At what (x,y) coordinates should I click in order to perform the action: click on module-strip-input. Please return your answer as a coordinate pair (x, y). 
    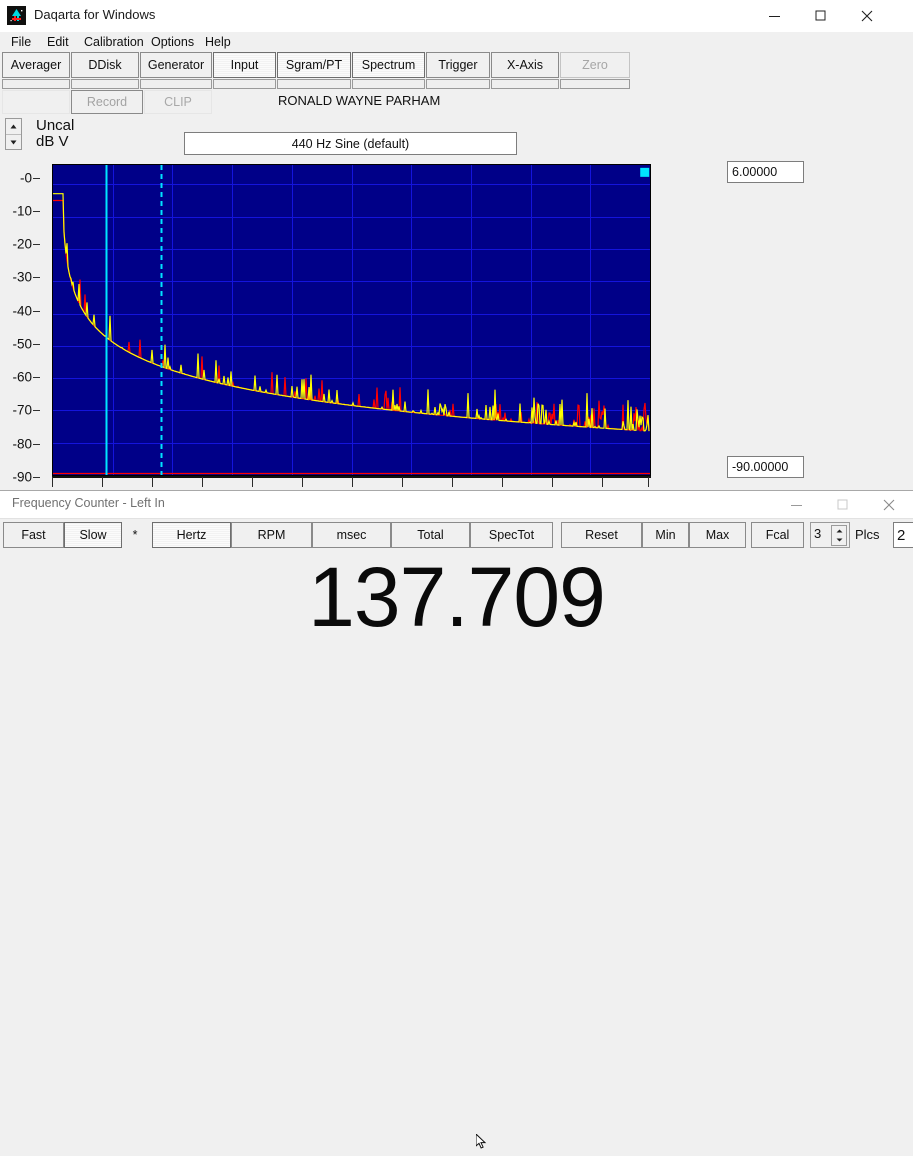
    Looking at the image, I should click on (244, 84).